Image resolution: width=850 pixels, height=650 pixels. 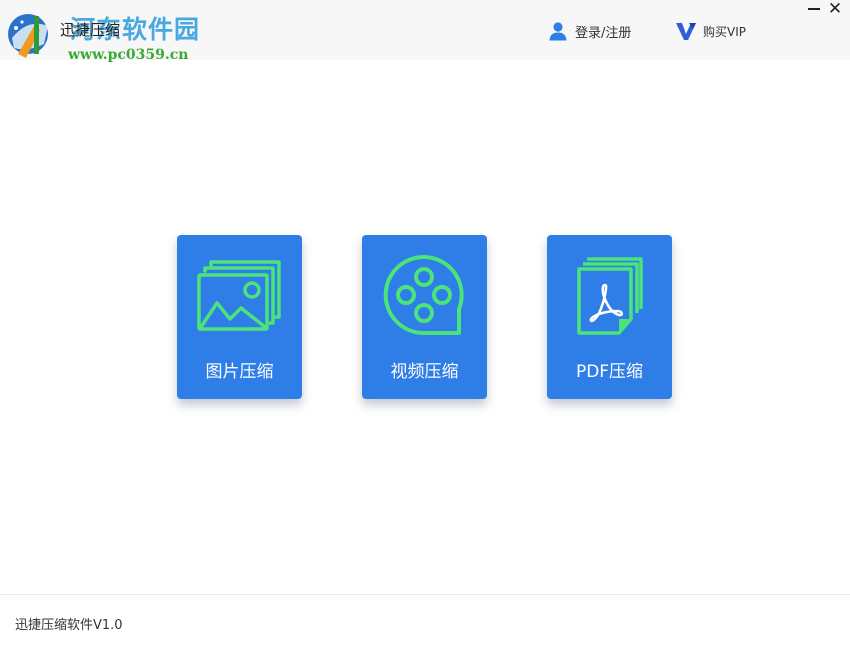 What do you see at coordinates (423, 295) in the screenshot?
I see `film-reel-icon` at bounding box center [423, 295].